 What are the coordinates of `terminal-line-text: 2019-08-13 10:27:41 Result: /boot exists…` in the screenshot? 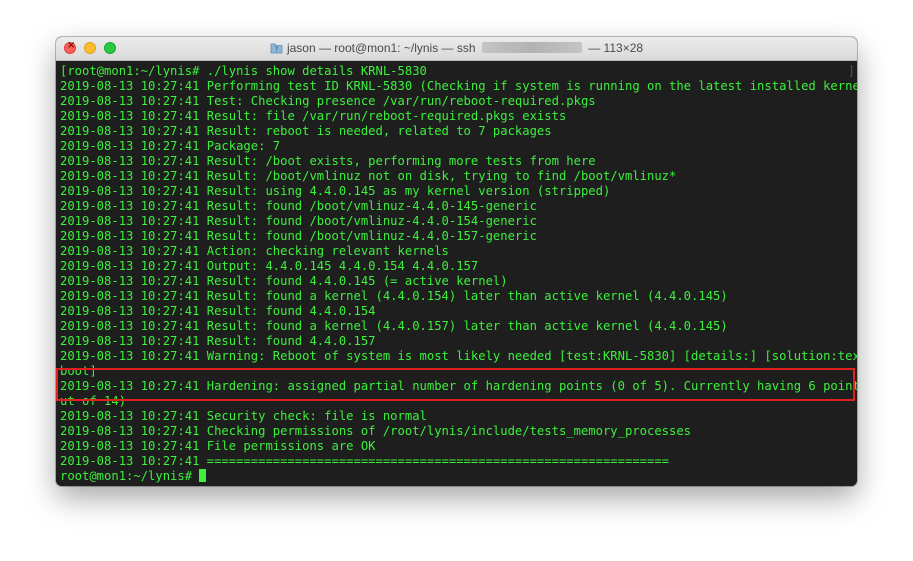 It's located at (328, 161).